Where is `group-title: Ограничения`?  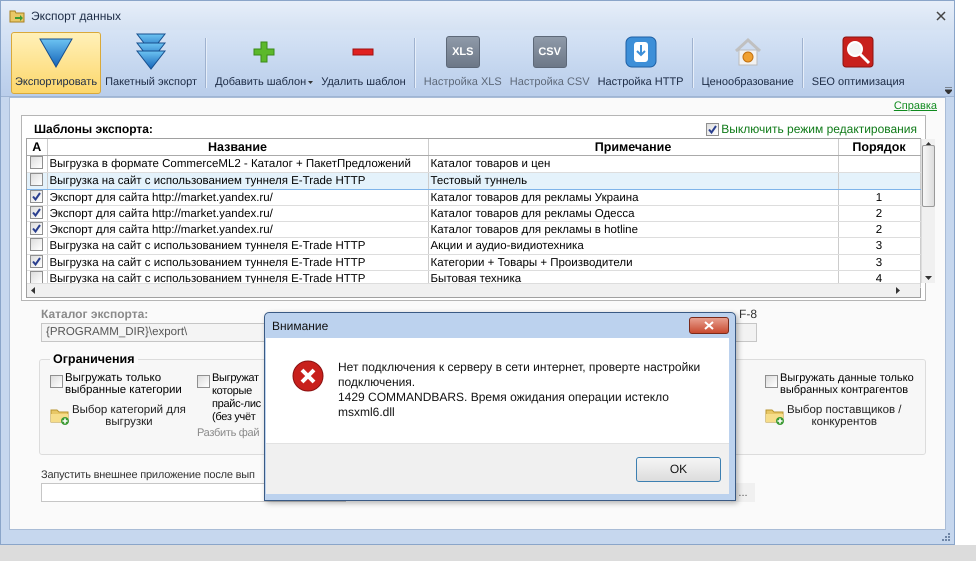
group-title: Ограничения is located at coordinates (94, 359).